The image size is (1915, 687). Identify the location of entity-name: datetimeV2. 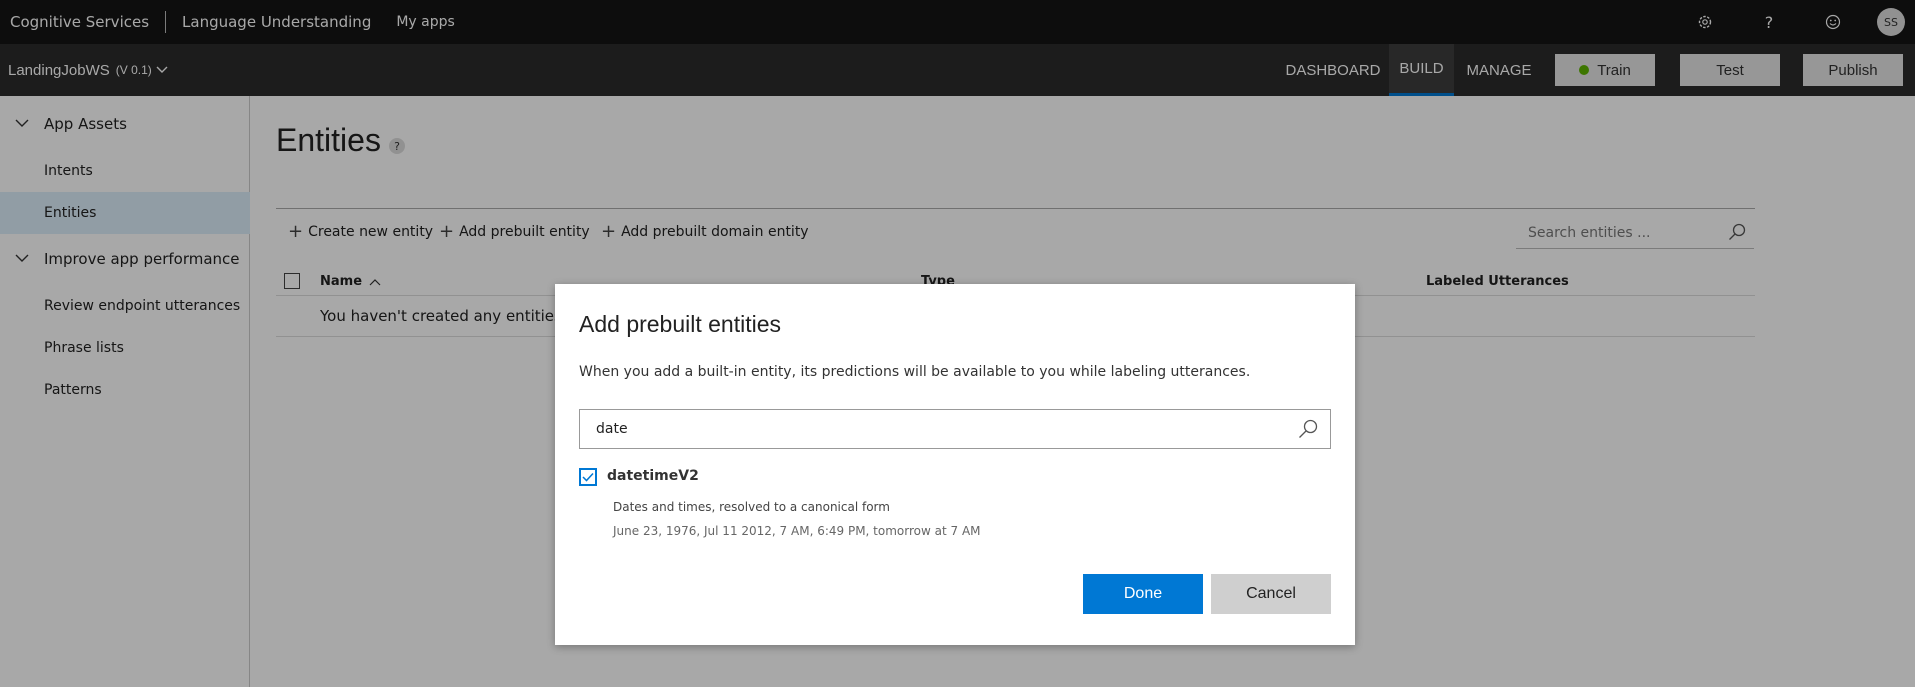
(653, 476).